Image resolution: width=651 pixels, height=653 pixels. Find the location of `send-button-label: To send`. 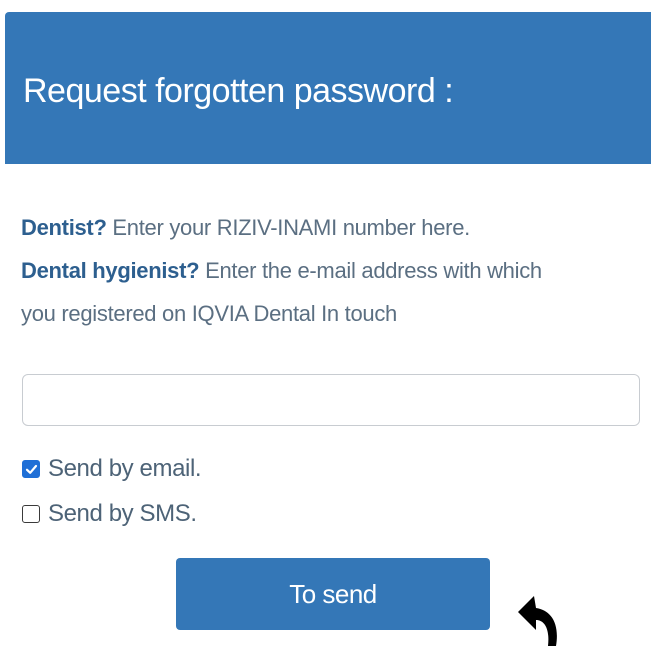

send-button-label: To send is located at coordinates (333, 593).